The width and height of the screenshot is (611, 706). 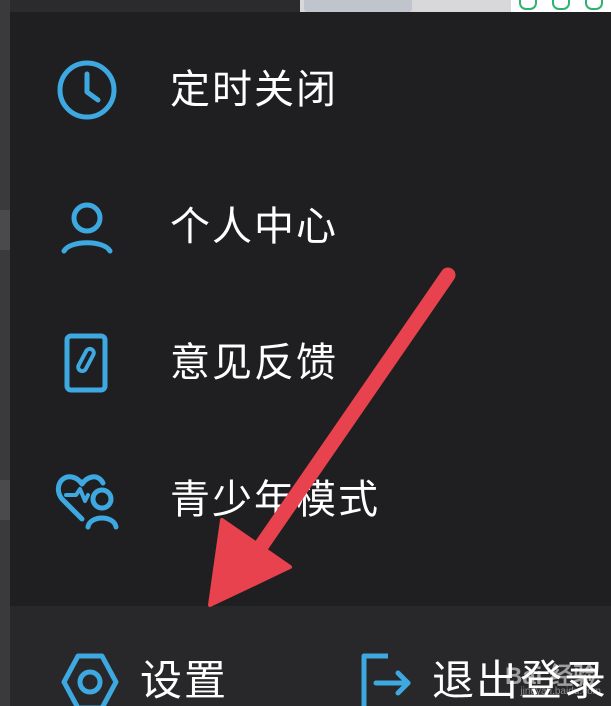 I want to click on background-toolbar-icons, so click(x=561, y=6).